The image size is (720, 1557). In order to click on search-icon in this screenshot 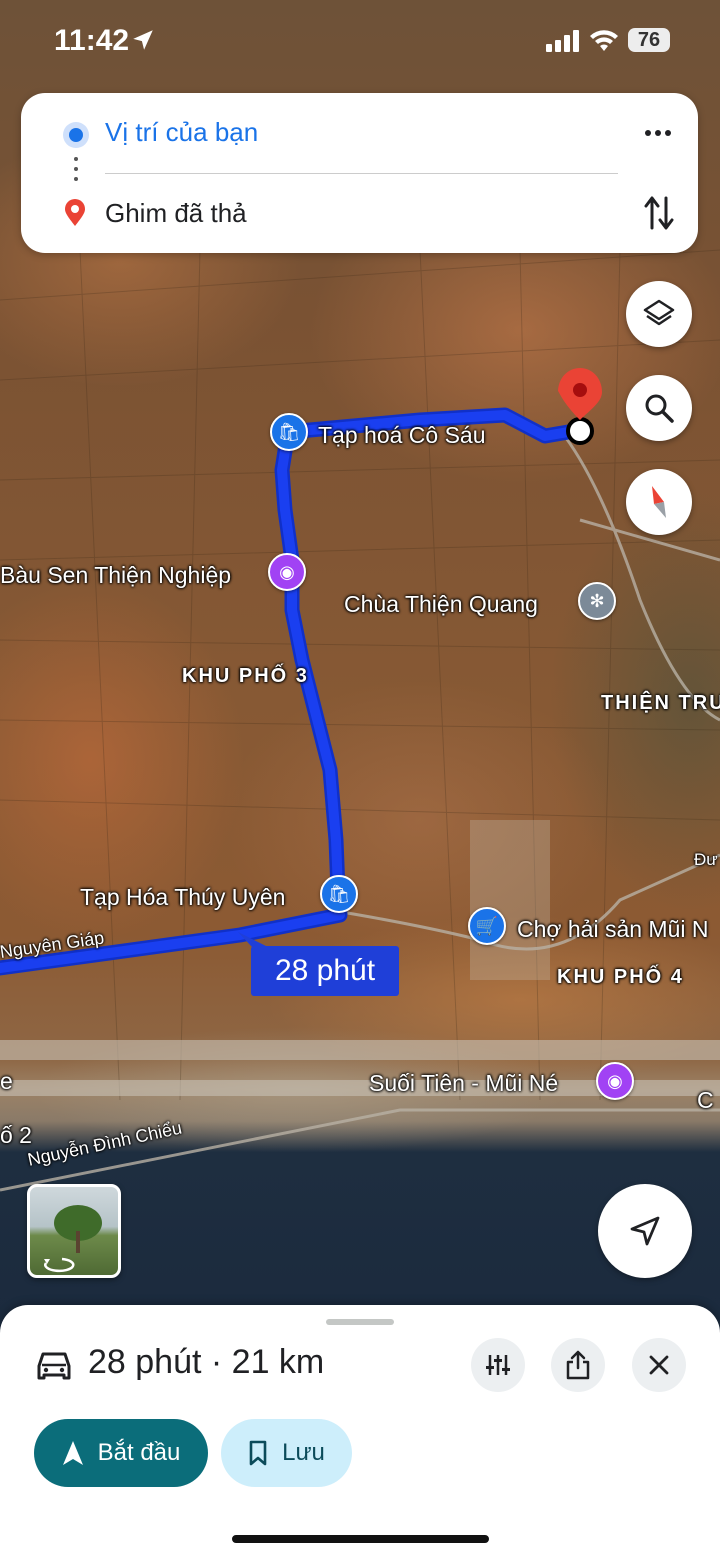, I will do `click(659, 408)`.